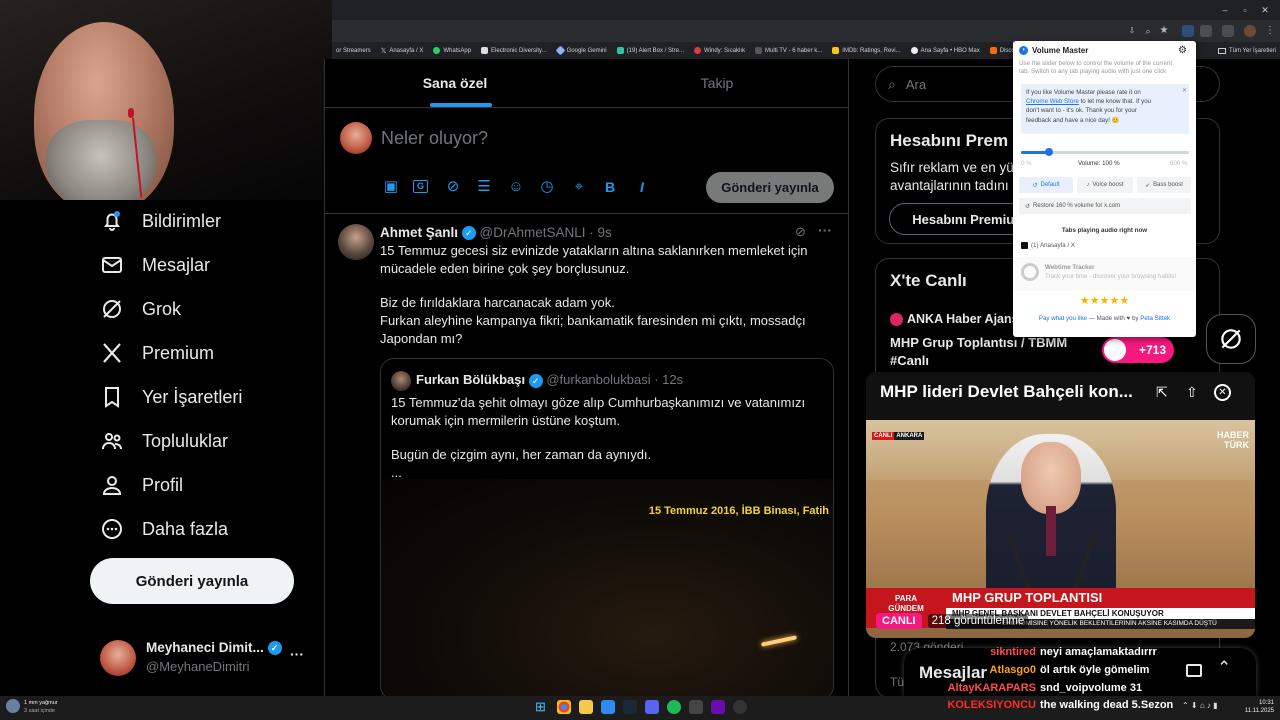 The height and width of the screenshot is (720, 1280). Describe the element at coordinates (954, 319) in the screenshot. I see `live-source: ANKA Haber Ajans` at that location.